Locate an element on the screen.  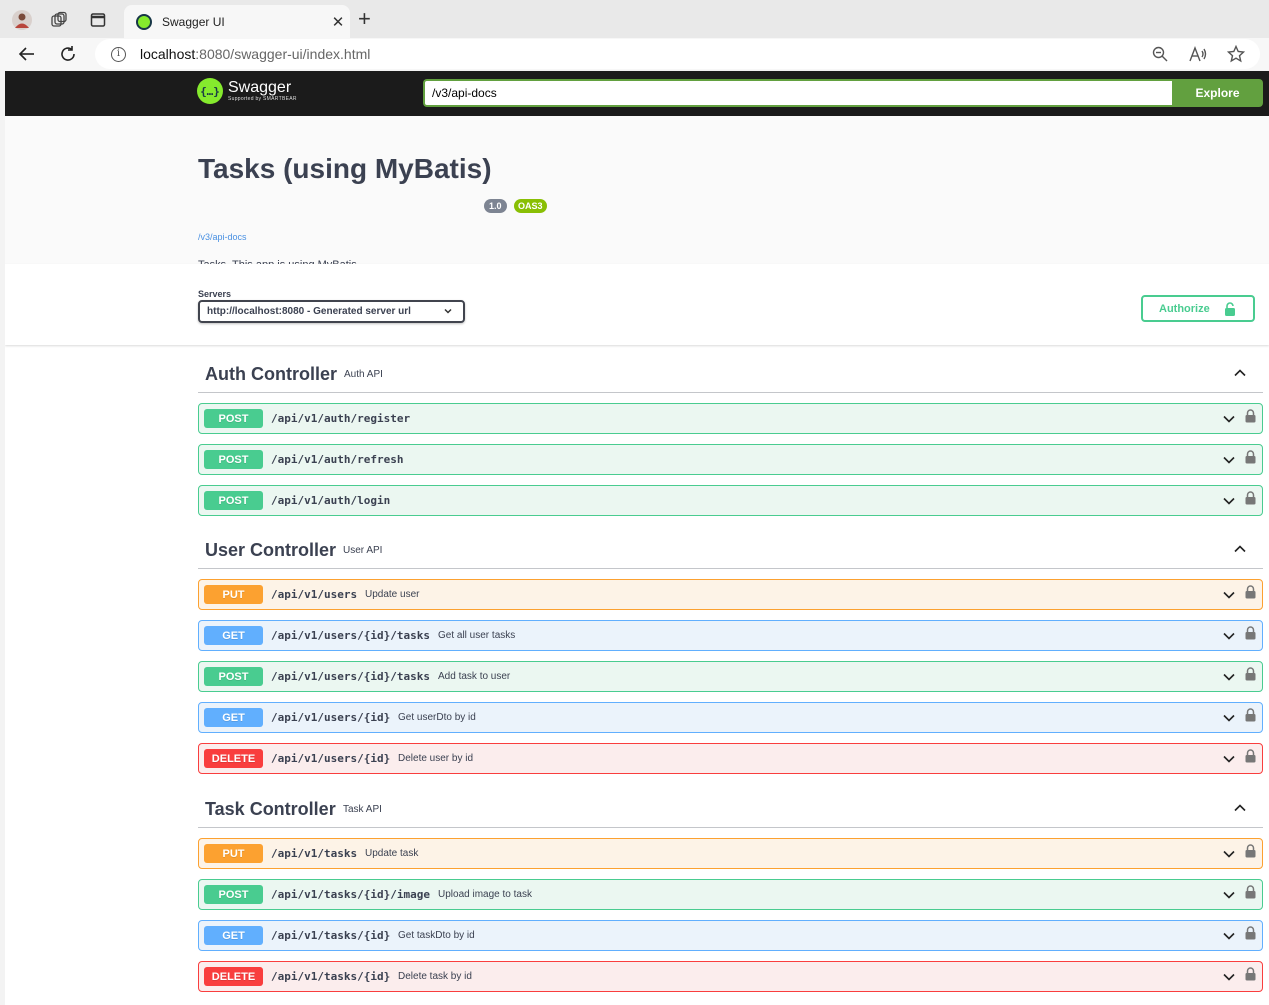
tab-swagger-ui: Swagger UI ✕ is located at coordinates (237, 21).